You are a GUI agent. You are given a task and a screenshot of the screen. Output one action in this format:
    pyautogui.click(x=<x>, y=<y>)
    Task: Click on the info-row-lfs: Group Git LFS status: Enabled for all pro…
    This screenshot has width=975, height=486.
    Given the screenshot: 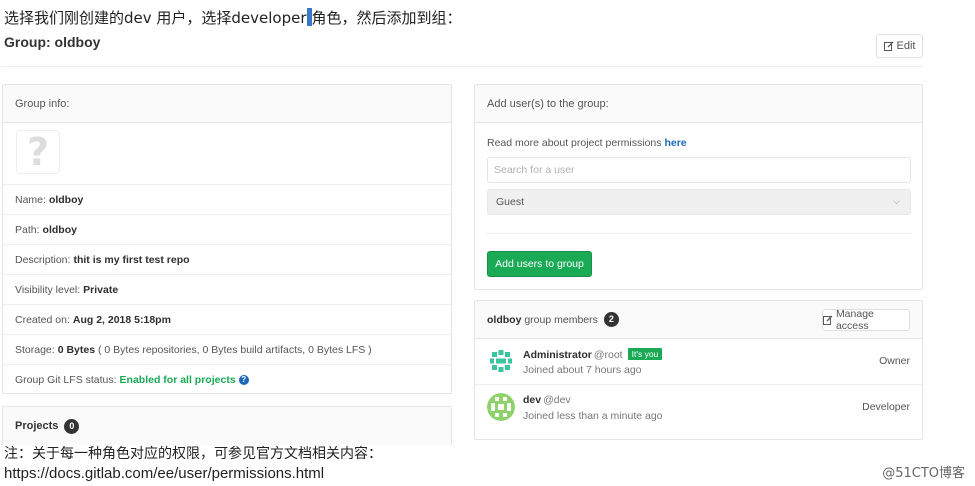 What is the action you would take?
    pyautogui.click(x=227, y=380)
    